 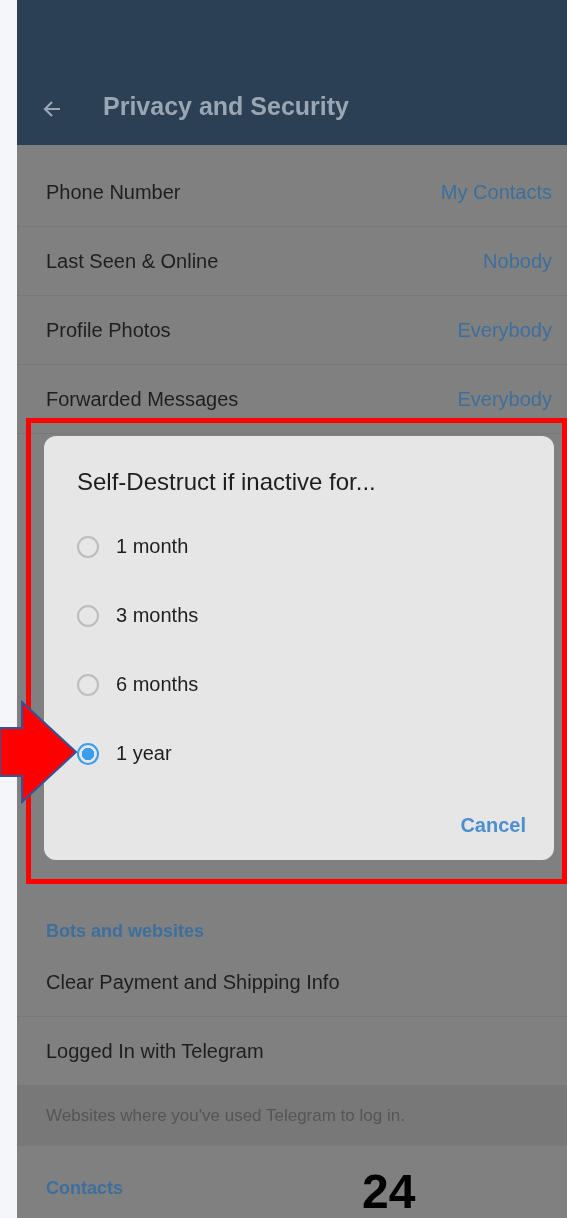 I want to click on option-label: 6 months, so click(x=157, y=684).